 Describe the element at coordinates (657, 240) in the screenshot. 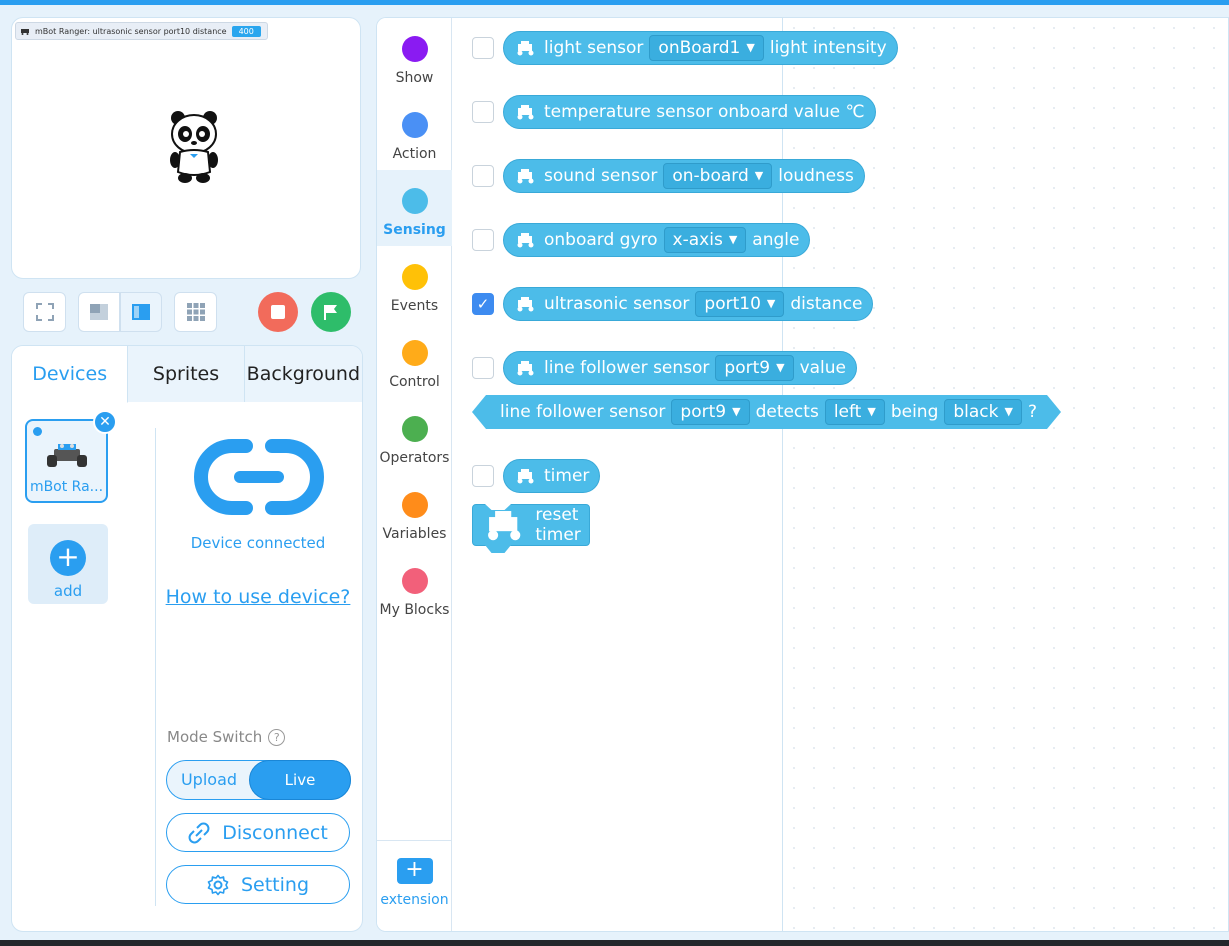

I see `gyro-block: onboard gyro x-axis ▼ angle` at that location.